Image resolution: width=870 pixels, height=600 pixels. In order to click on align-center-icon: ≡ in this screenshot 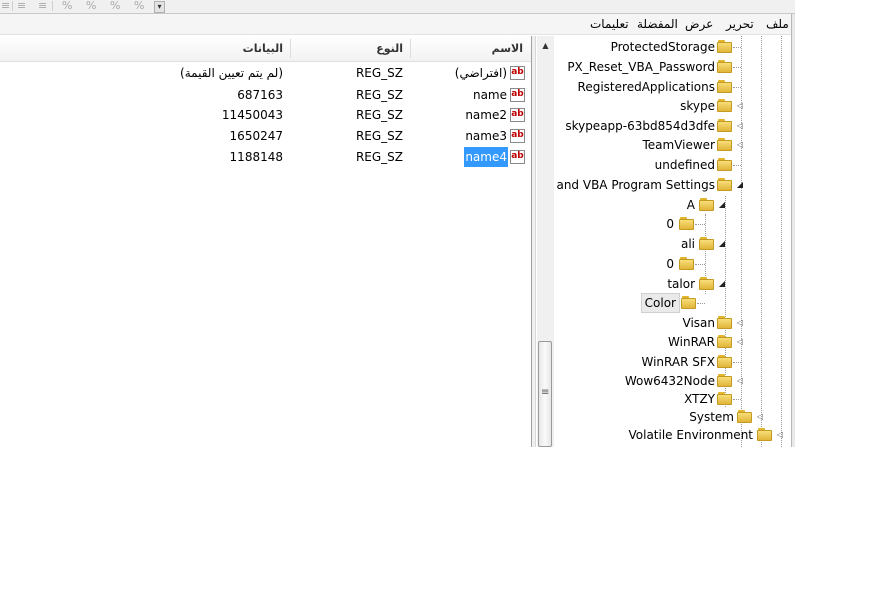, I will do `click(21, 6)`.